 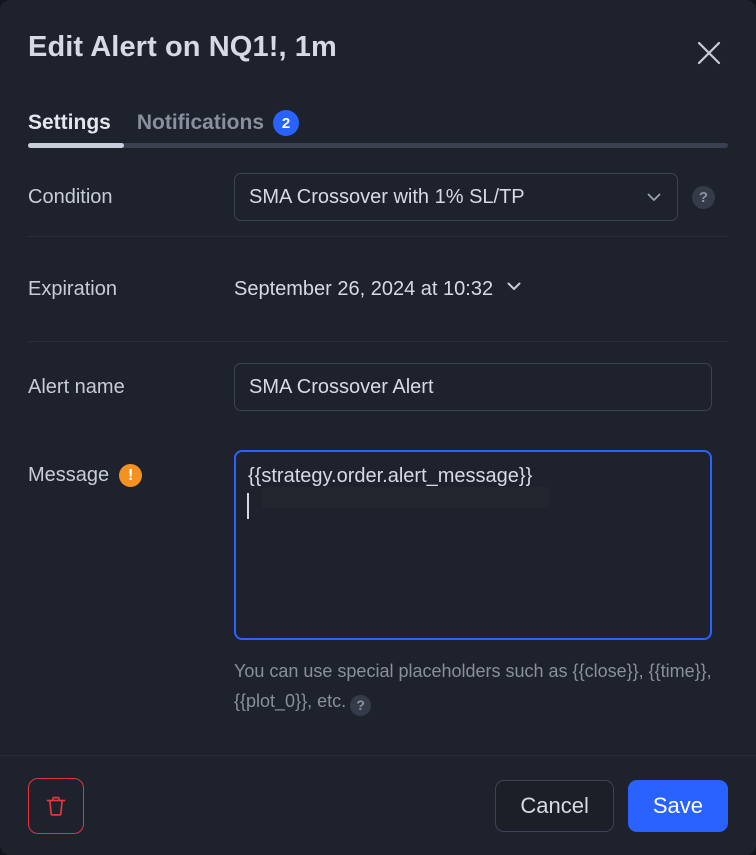 I want to click on expiration-row: Expiration September 26, 2024 at 10:32, so click(x=378, y=289).